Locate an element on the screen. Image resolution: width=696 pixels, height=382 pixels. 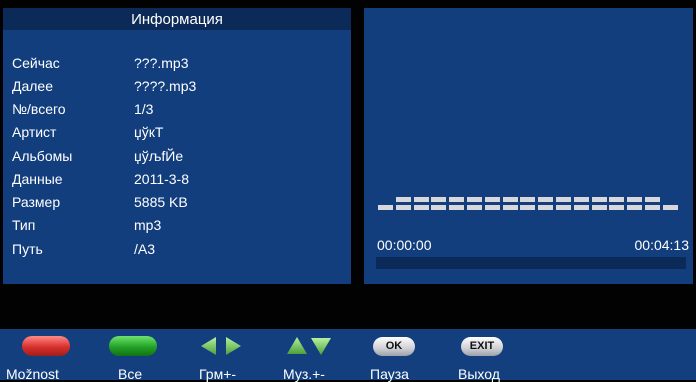
info-key: Данные is located at coordinates (37, 179).